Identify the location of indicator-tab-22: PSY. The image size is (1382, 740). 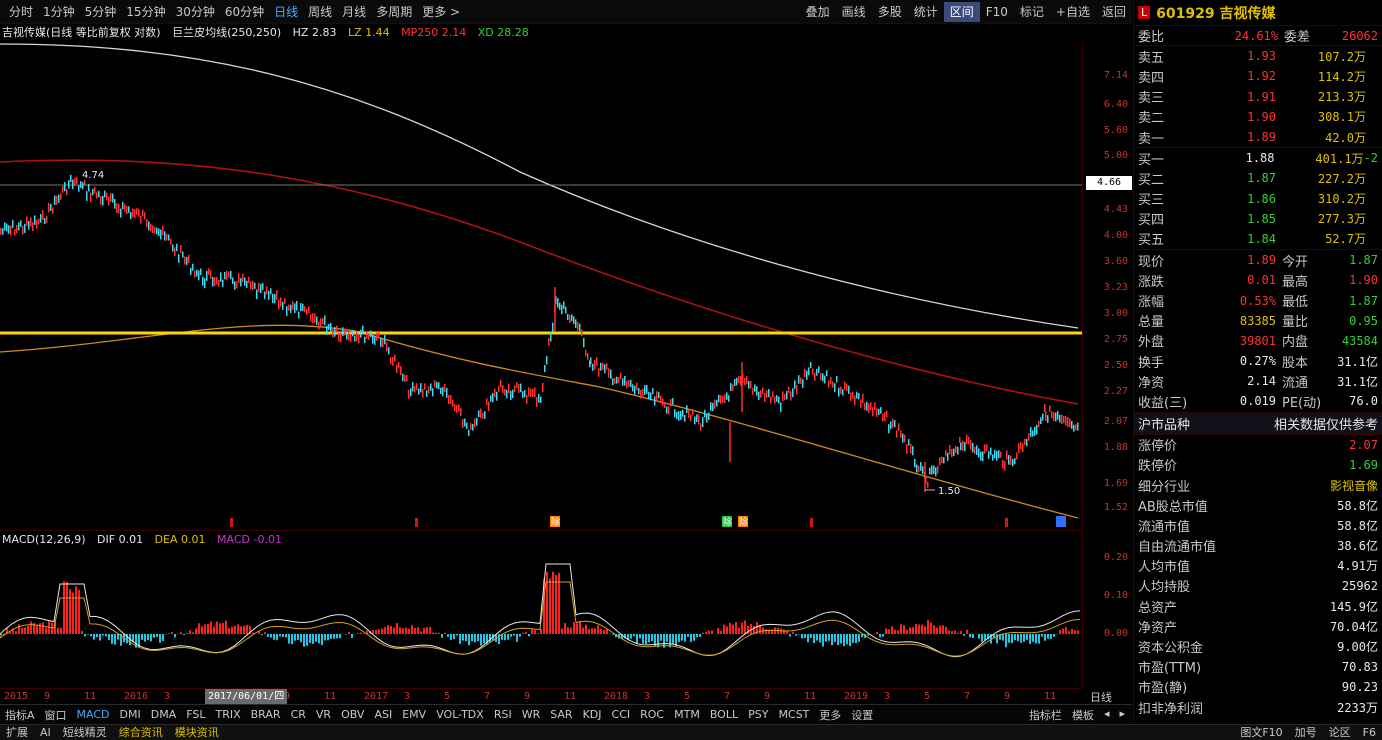
(758, 714).